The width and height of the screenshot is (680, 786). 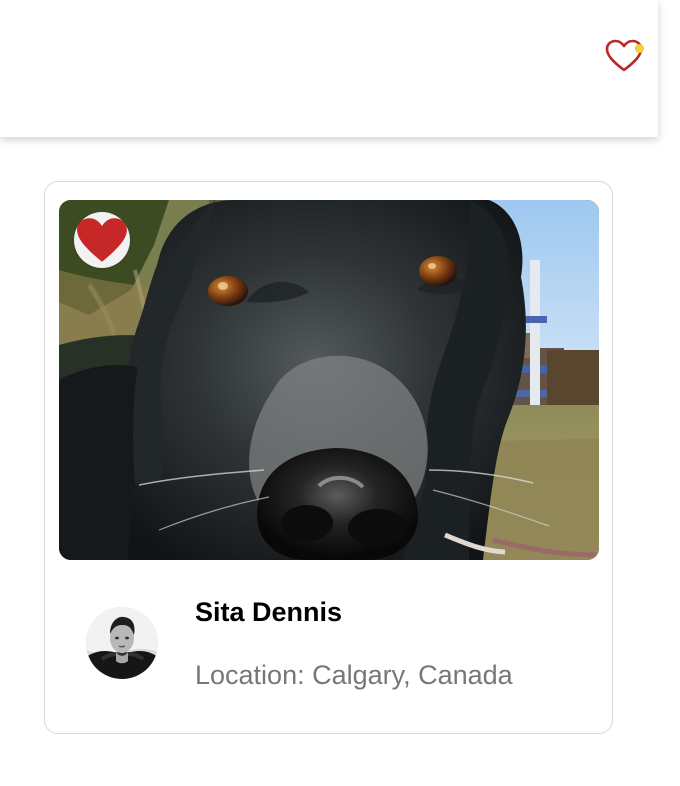 What do you see at coordinates (269, 612) in the screenshot?
I see `owner-name: Sita Dennis` at bounding box center [269, 612].